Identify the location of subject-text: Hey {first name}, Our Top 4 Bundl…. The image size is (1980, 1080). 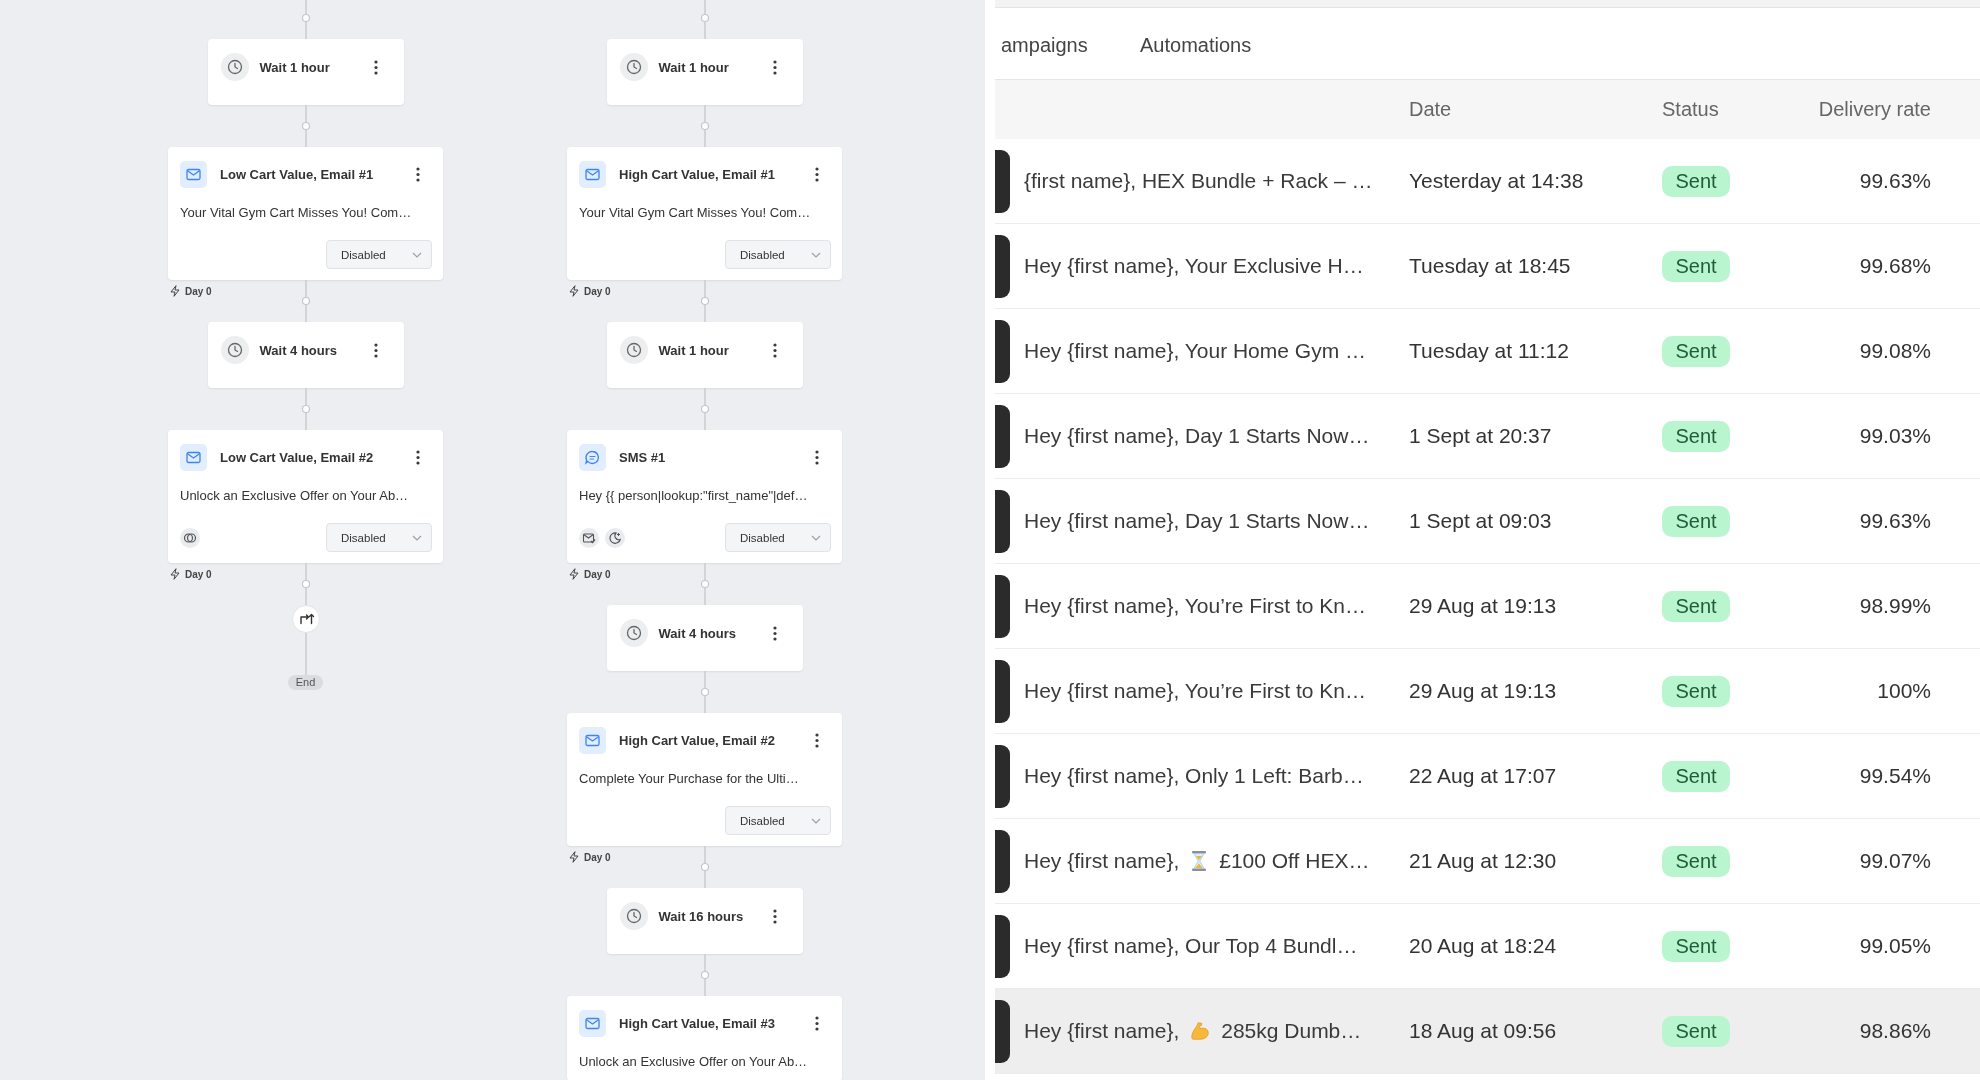
(1191, 946).